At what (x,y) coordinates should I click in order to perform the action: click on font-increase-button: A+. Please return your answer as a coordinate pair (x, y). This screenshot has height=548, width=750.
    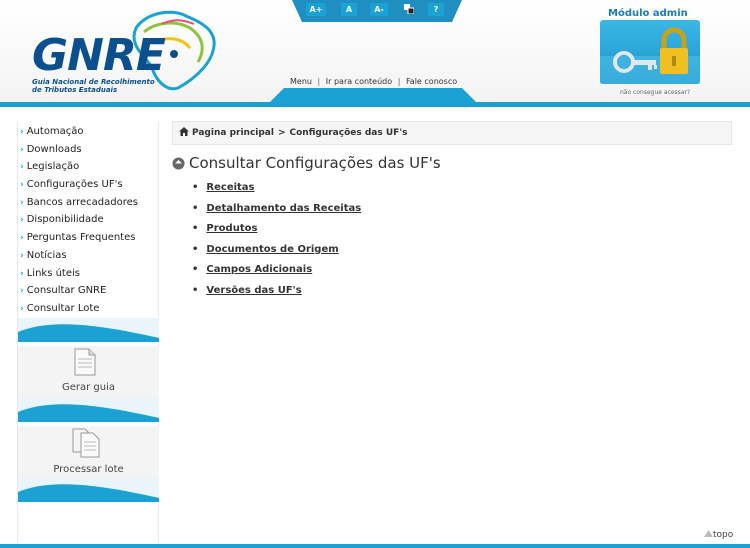
    Looking at the image, I should click on (316, 9).